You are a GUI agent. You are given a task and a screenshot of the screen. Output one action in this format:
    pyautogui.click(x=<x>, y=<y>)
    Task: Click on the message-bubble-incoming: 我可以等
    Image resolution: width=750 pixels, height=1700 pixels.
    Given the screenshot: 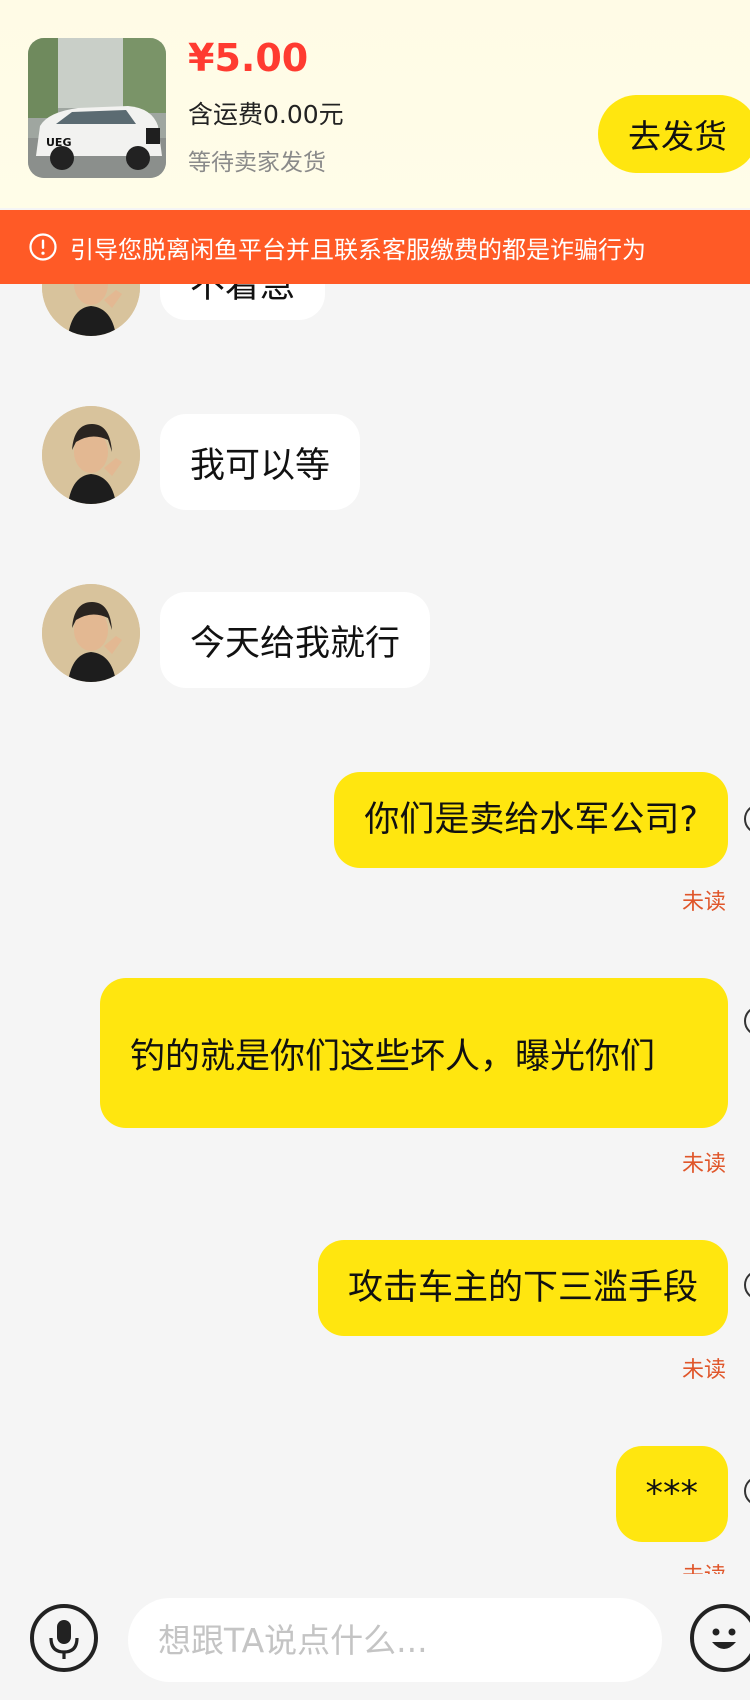 What is the action you would take?
    pyautogui.click(x=260, y=462)
    